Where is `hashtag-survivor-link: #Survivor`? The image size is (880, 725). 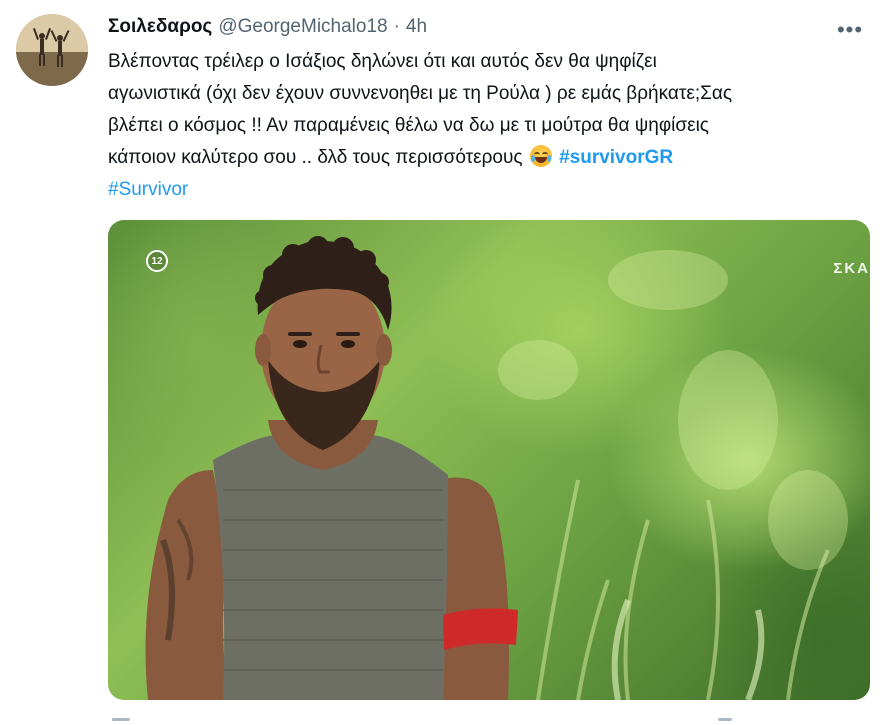 hashtag-survivor-link: #Survivor is located at coordinates (148, 189).